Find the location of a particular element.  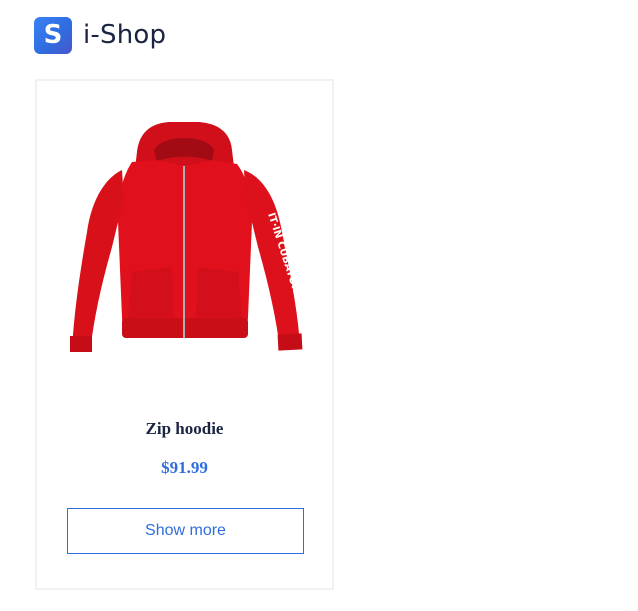

product-name: Zip hoodie is located at coordinates (184, 429).